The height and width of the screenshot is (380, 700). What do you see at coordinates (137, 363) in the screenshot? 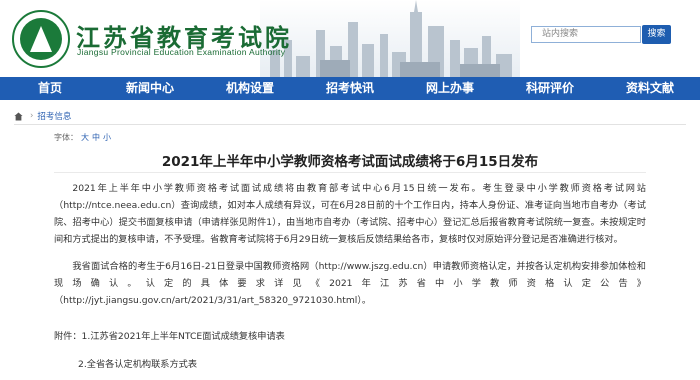
I see `attachment-link: 2.全省各认定机构联系方式表` at bounding box center [137, 363].